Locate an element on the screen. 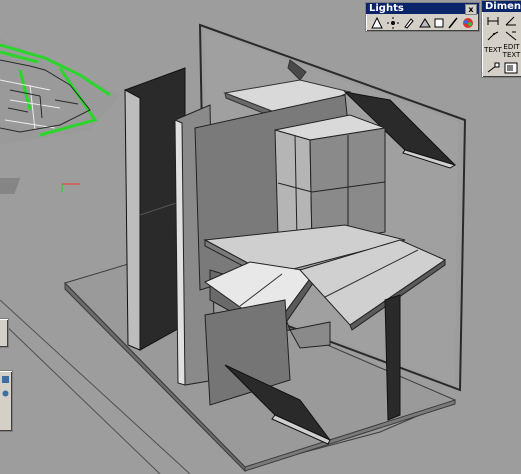 This screenshot has width=521, height=474. left-tool-palette-fragment is located at coordinates (4, 333).